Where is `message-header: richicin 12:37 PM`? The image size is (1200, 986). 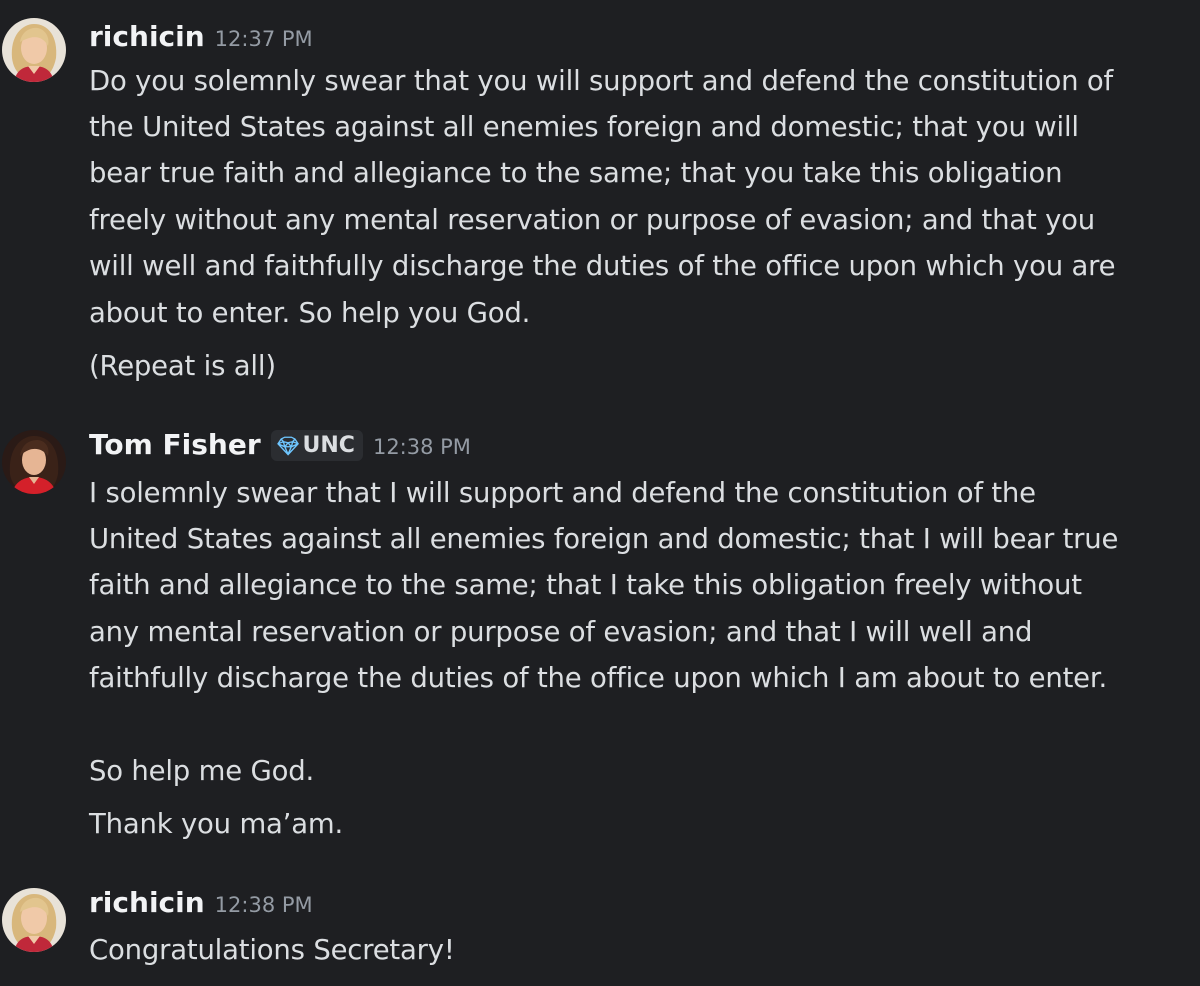 message-header: richicin 12:37 PM is located at coordinates (201, 36).